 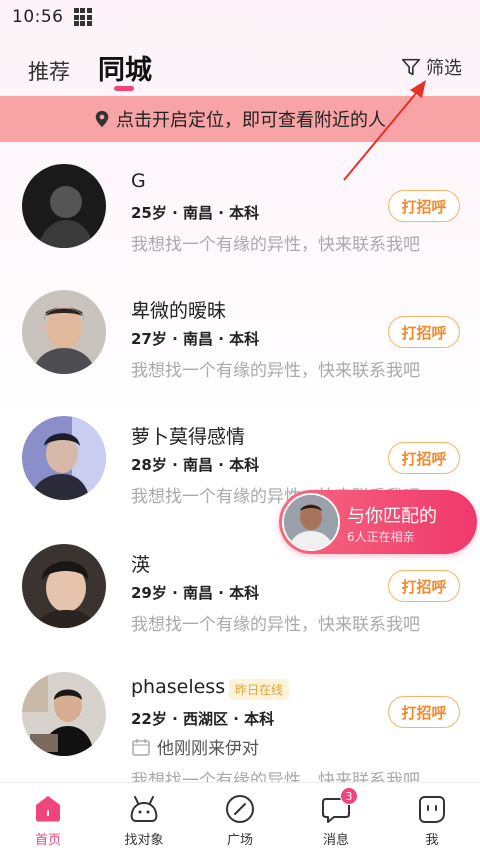 I want to click on nav-square-label: 广场, so click(x=239, y=840).